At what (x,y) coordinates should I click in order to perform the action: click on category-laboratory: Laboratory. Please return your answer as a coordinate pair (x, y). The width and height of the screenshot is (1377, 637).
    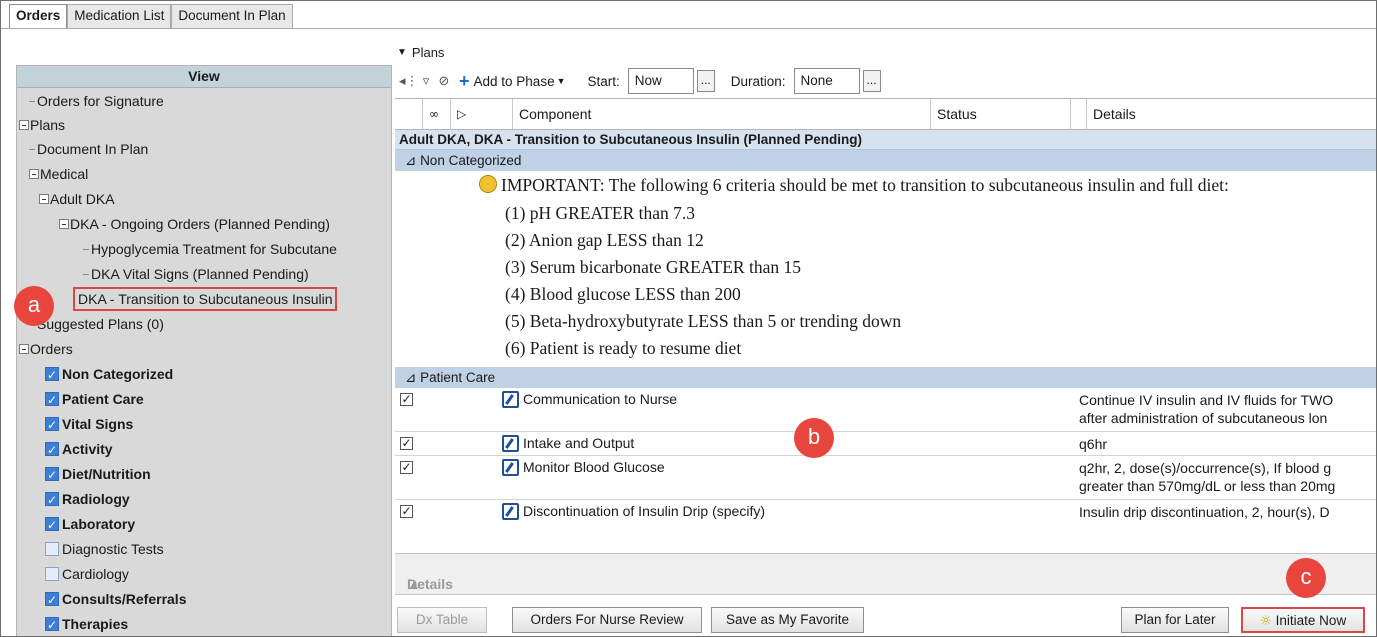
    Looking at the image, I should click on (90, 524).